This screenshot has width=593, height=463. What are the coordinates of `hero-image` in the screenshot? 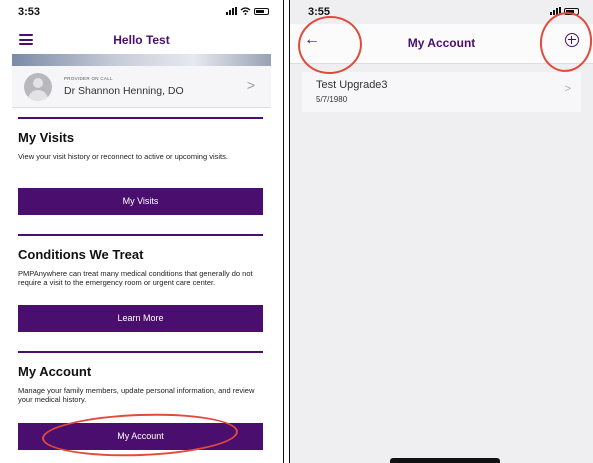 It's located at (141, 60).